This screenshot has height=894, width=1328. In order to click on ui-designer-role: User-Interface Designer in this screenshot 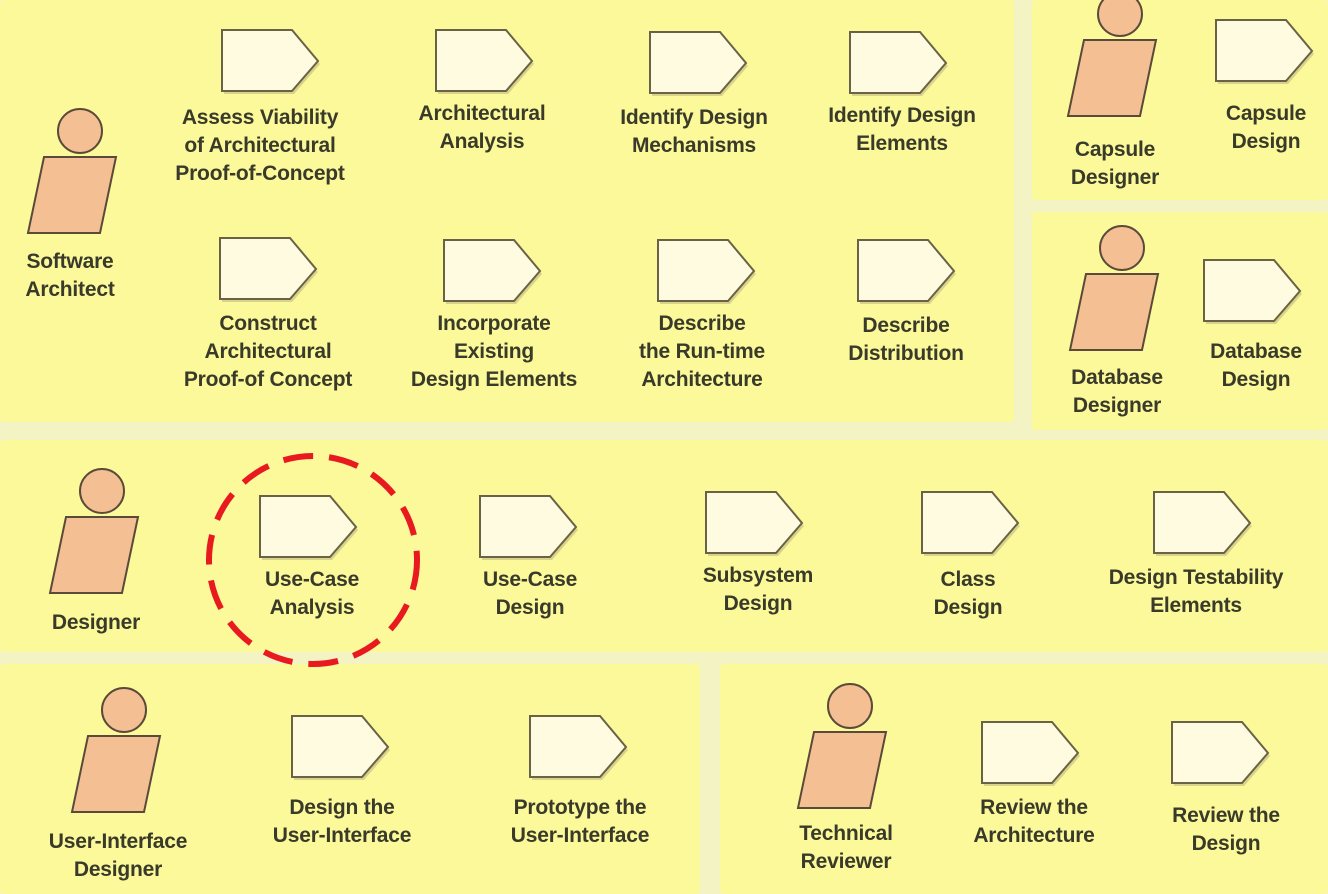, I will do `click(118, 784)`.